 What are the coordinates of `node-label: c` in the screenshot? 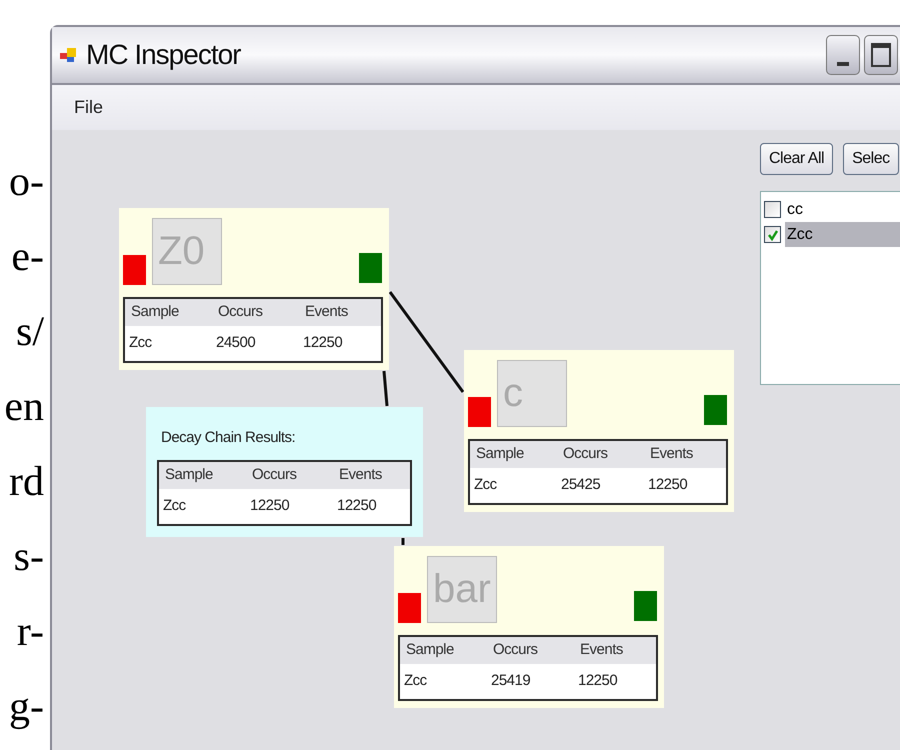 It's located at (532, 393).